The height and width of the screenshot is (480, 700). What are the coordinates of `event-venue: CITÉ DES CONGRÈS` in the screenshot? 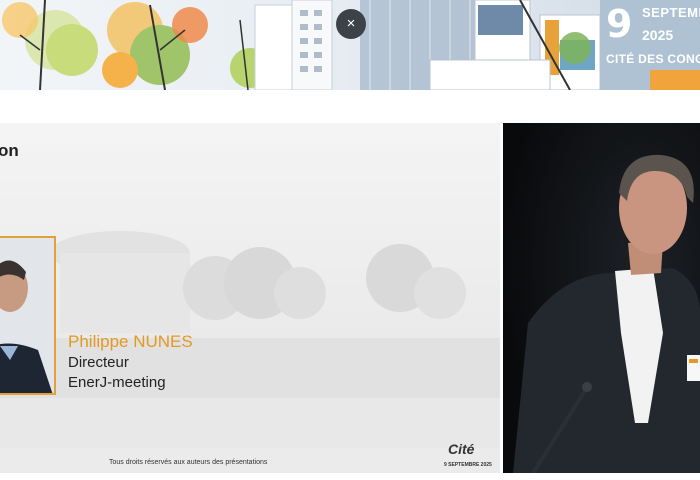 It's located at (653, 59).